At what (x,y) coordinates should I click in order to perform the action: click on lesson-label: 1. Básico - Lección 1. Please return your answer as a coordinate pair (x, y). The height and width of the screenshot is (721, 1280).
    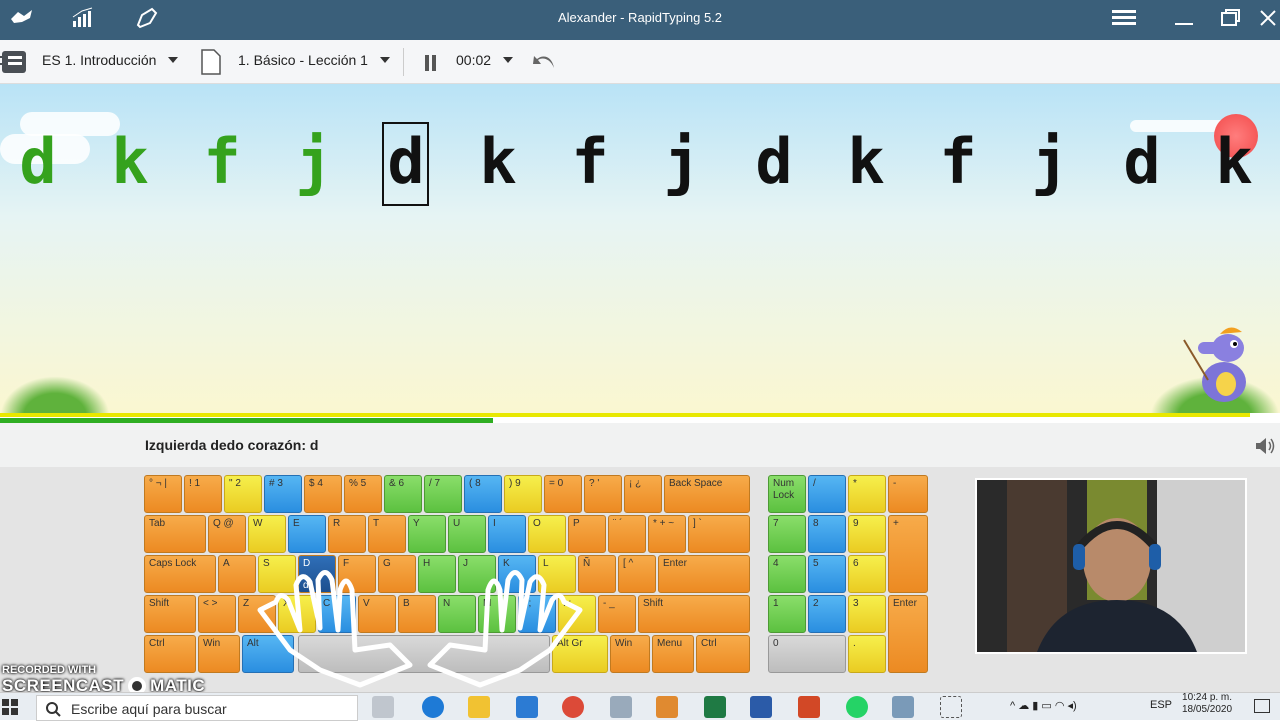
    Looking at the image, I should click on (303, 60).